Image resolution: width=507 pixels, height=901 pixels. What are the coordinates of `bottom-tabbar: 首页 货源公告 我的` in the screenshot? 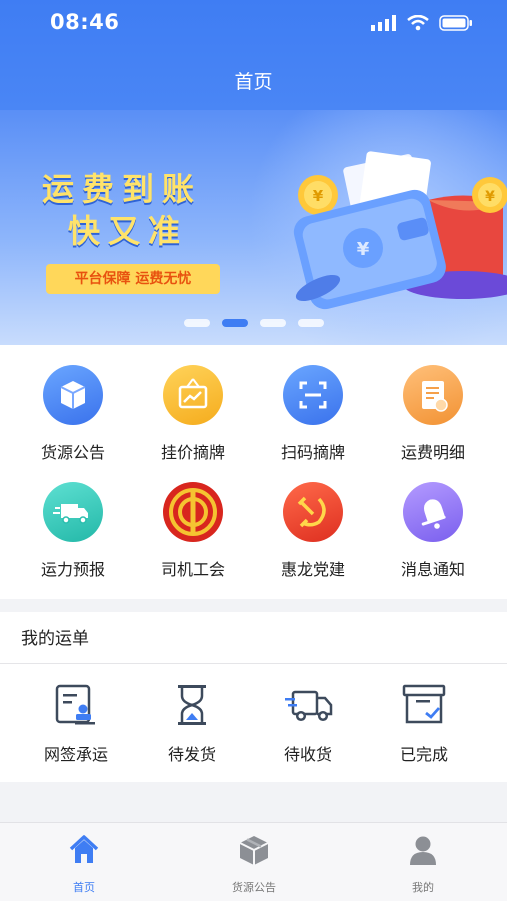 It's located at (253, 861).